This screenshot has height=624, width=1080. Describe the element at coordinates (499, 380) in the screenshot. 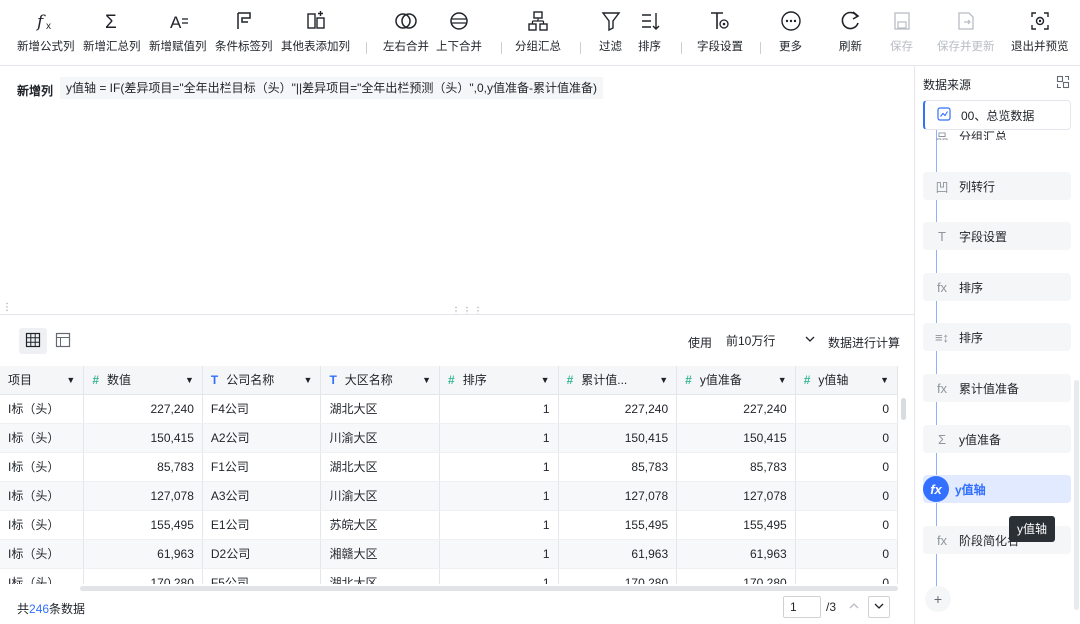

I see `column-header: # 排序 ▼` at that location.